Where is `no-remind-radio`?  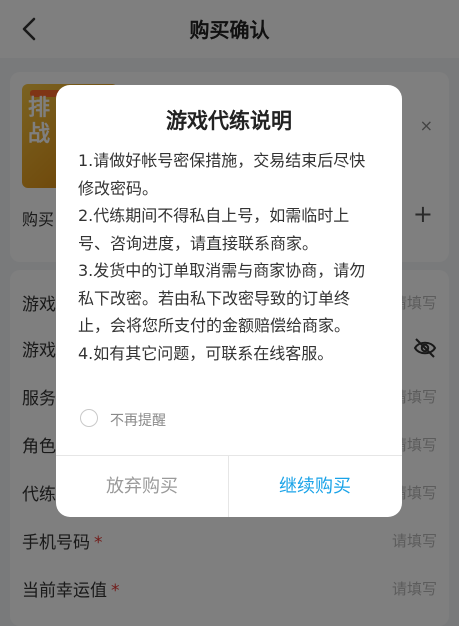
no-remind-radio is located at coordinates (89, 418).